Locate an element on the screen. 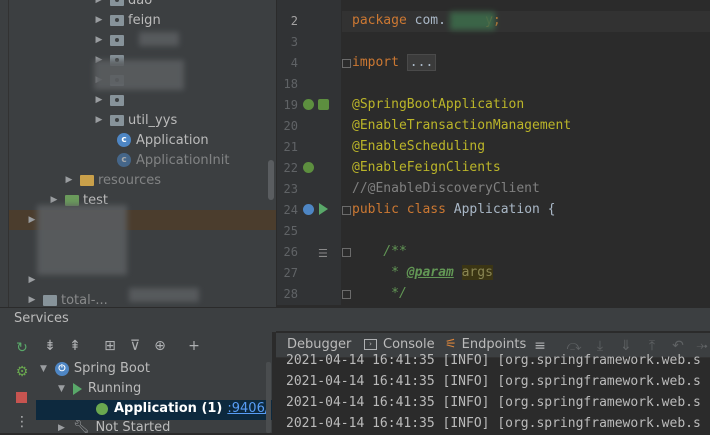 This screenshot has height=435, width=710. code-line: public class Application { is located at coordinates (454, 209).